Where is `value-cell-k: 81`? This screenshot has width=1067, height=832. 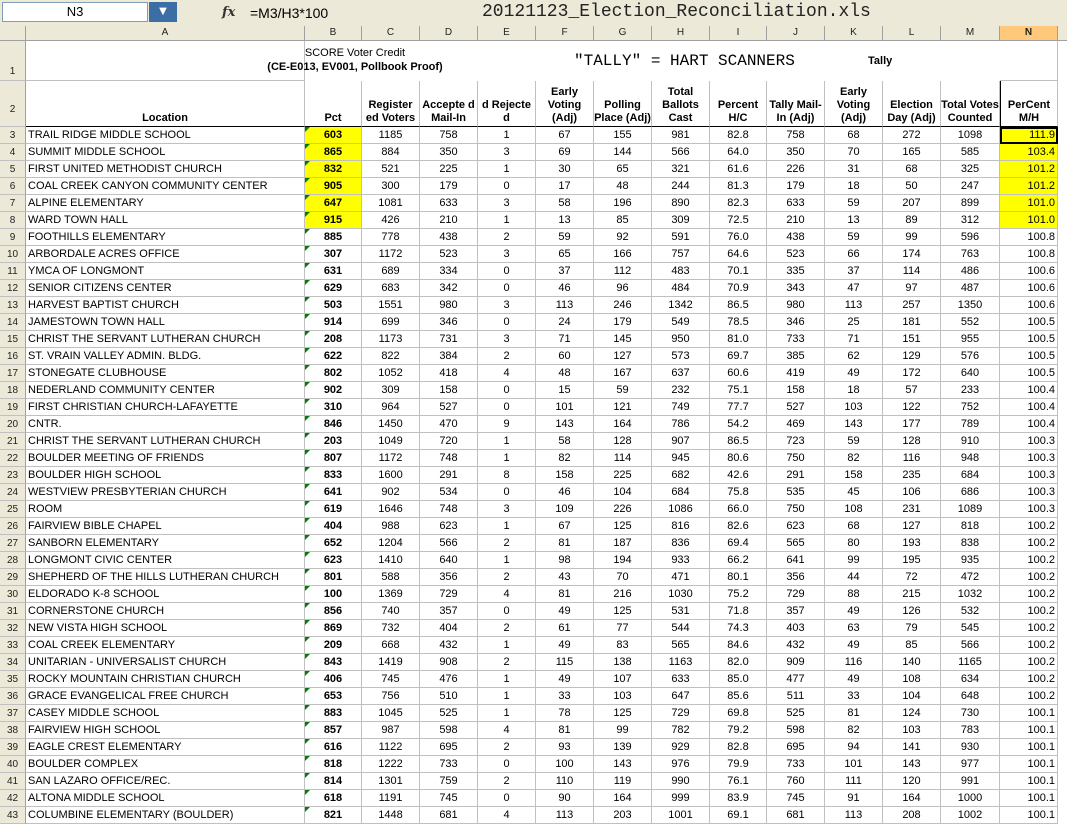 value-cell-k: 81 is located at coordinates (854, 713).